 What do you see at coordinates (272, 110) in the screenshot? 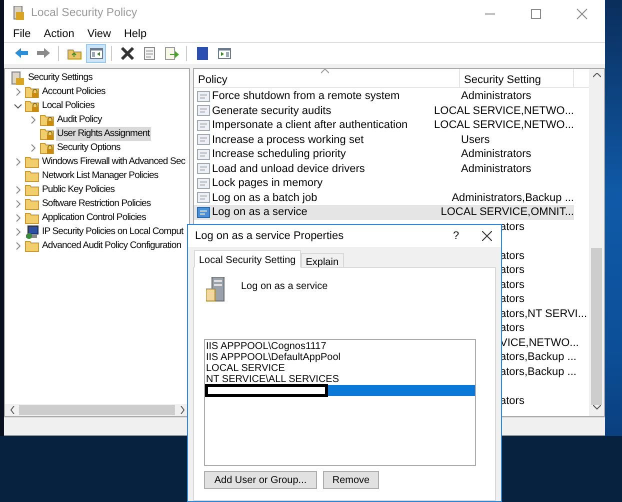
I see `policy-name: Generate security audits` at bounding box center [272, 110].